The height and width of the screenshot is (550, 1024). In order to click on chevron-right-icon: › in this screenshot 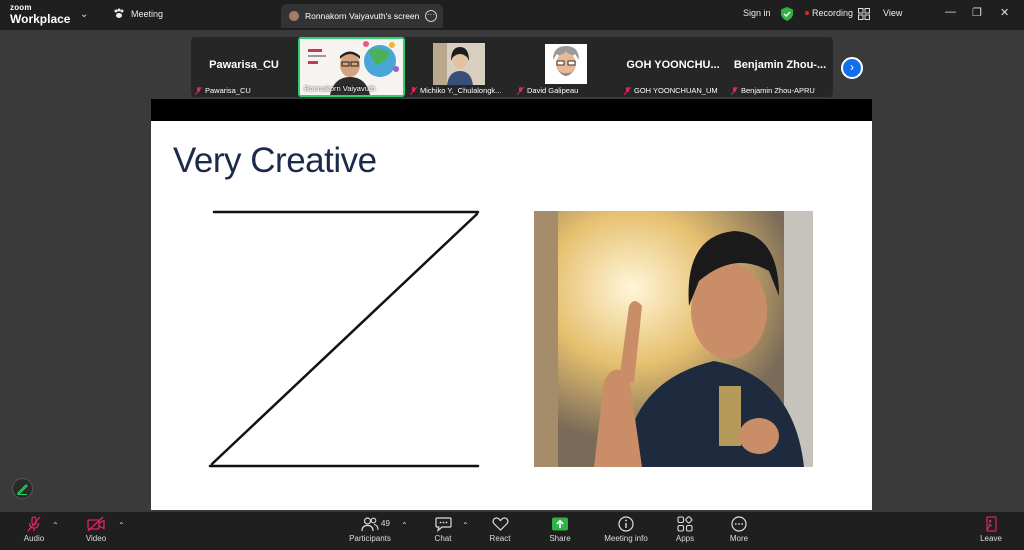, I will do `click(852, 67)`.